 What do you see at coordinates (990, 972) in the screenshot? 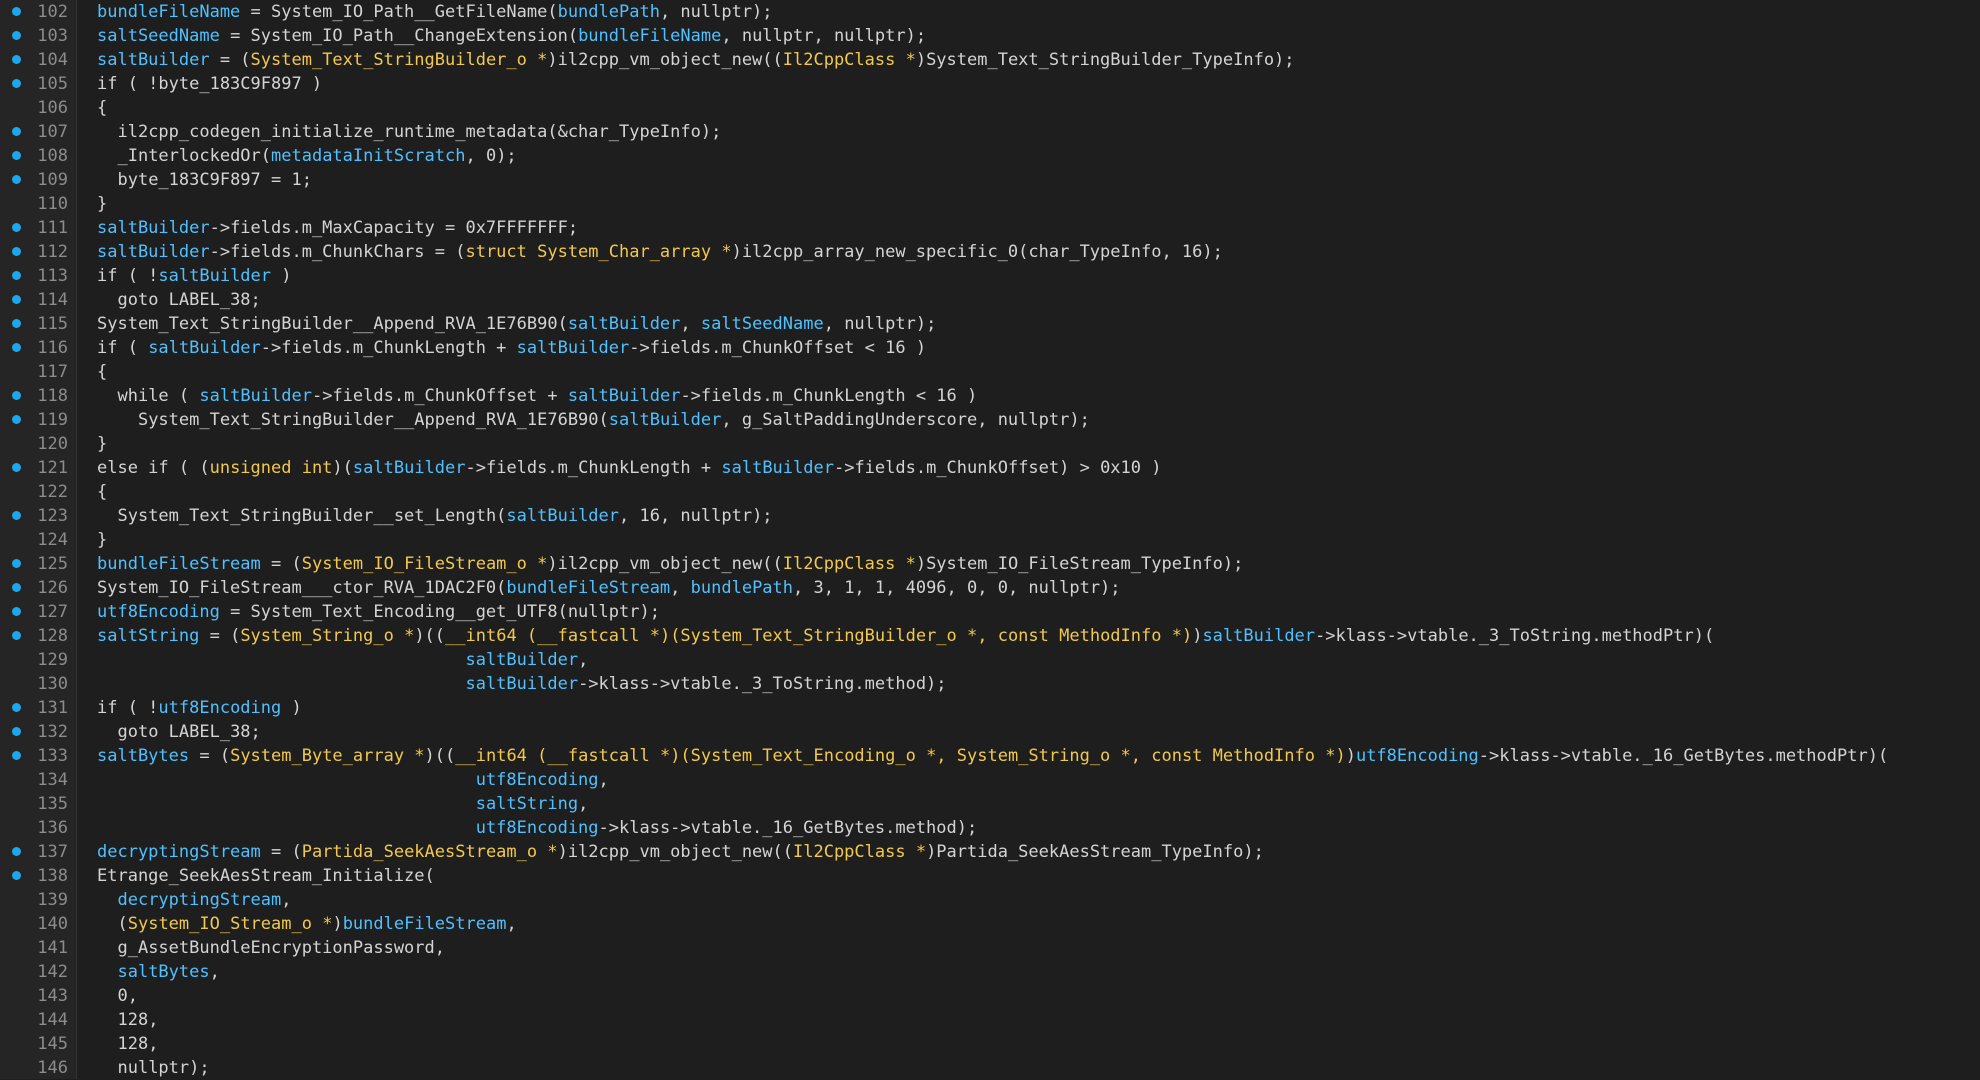
I see `code-line: 142 saltBytes,` at bounding box center [990, 972].